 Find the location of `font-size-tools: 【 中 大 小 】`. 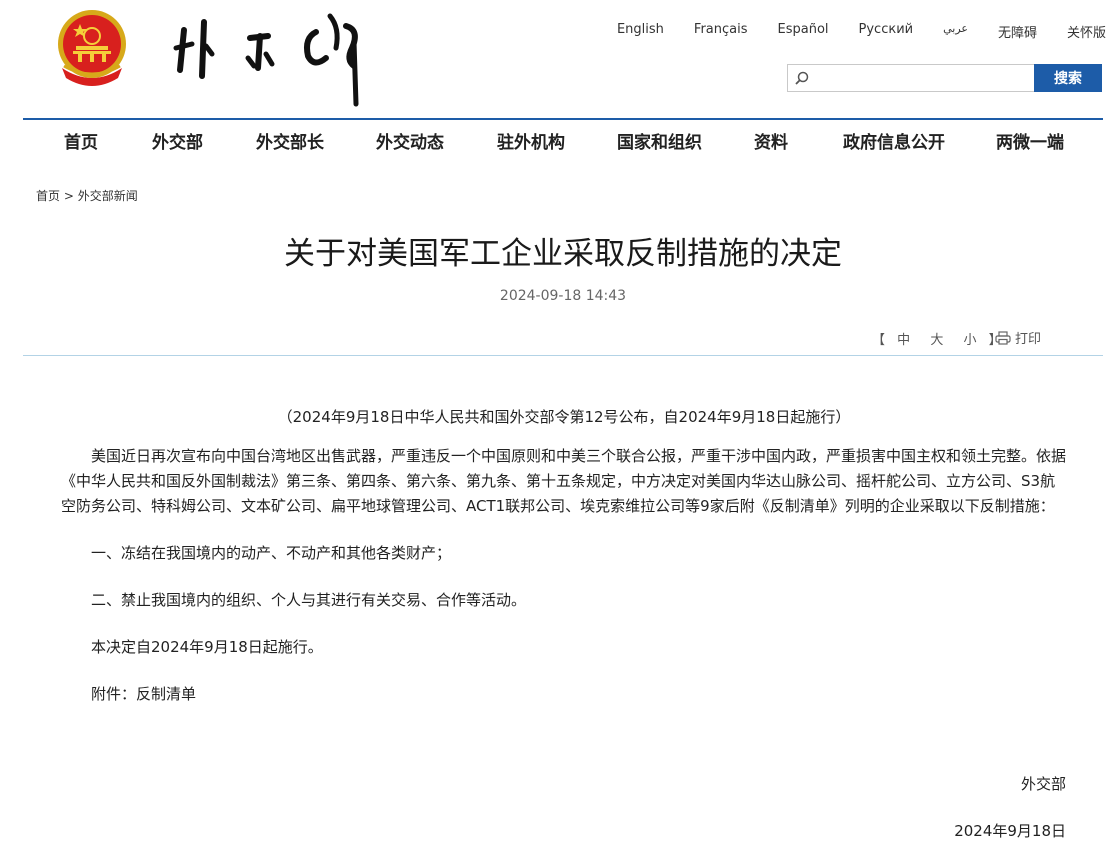

font-size-tools: 【 中 大 小 】 is located at coordinates (937, 338).